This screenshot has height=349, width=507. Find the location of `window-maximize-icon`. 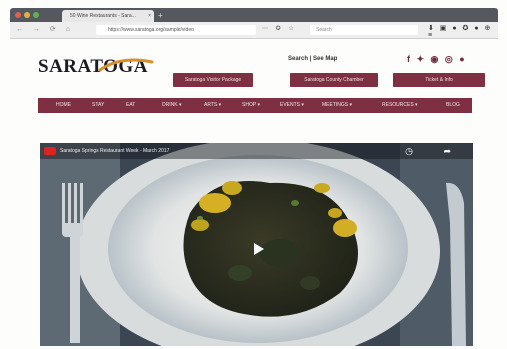

window-maximize-icon is located at coordinates (36, 15).